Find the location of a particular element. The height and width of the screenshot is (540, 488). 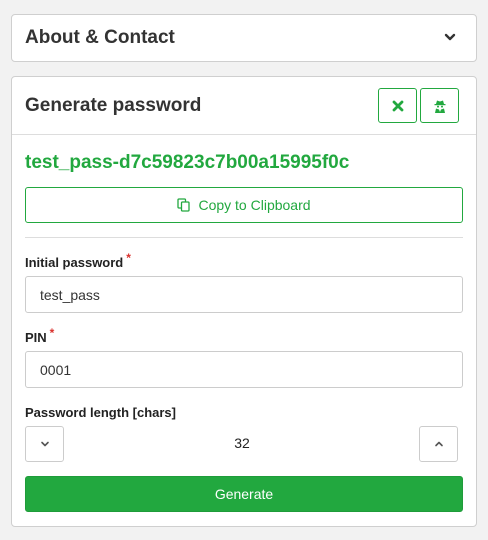

initial-password-label-text: Initial password is located at coordinates (74, 262).